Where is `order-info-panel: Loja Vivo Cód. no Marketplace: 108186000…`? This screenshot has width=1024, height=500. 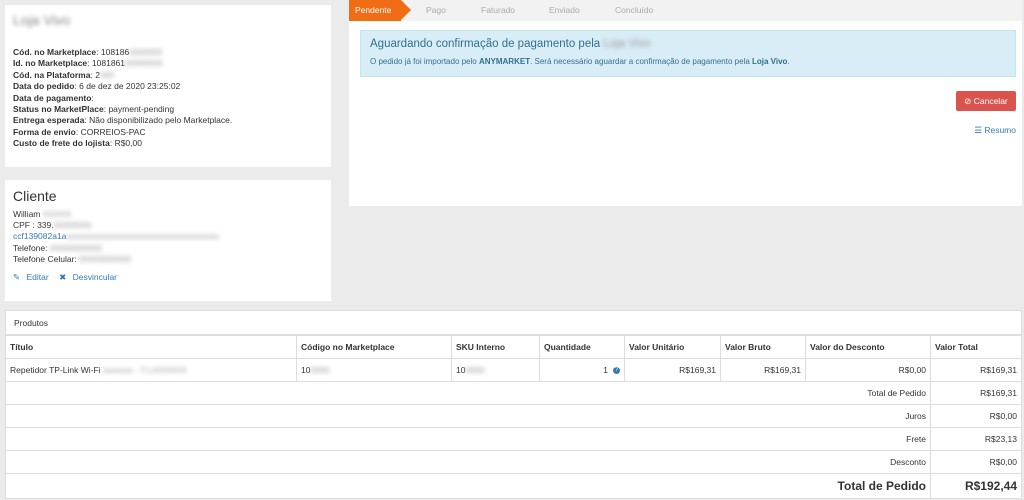 order-info-panel: Loja Vivo Cód. no Marketplace: 108186000… is located at coordinates (168, 86).